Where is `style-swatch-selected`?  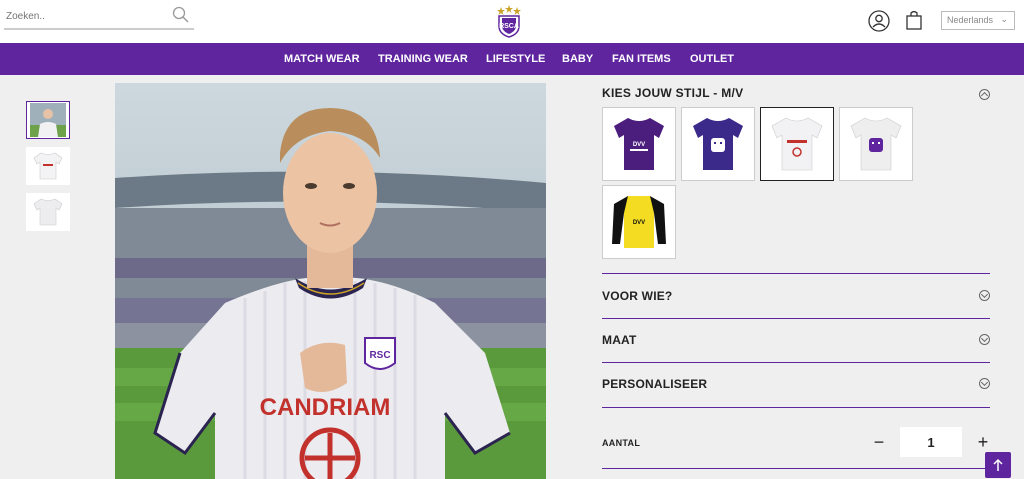
style-swatch-selected is located at coordinates (797, 144).